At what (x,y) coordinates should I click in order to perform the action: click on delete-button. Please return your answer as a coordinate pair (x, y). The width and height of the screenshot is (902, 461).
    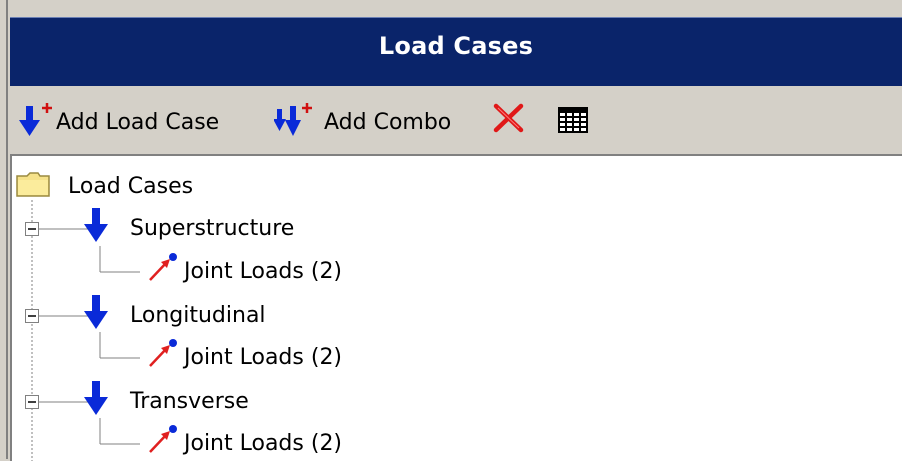
    Looking at the image, I should click on (509, 123).